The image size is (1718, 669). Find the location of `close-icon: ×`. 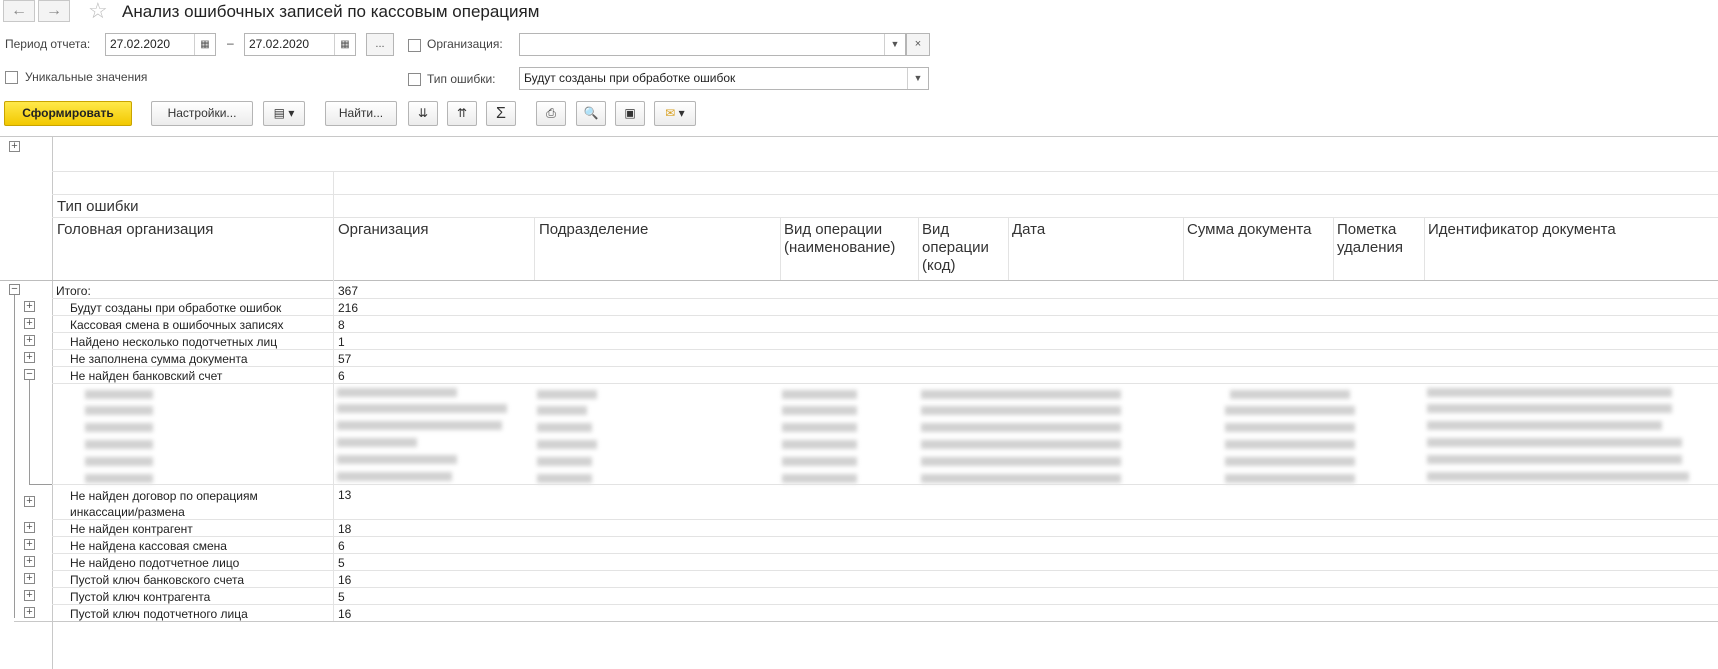

close-icon: × is located at coordinates (918, 44).